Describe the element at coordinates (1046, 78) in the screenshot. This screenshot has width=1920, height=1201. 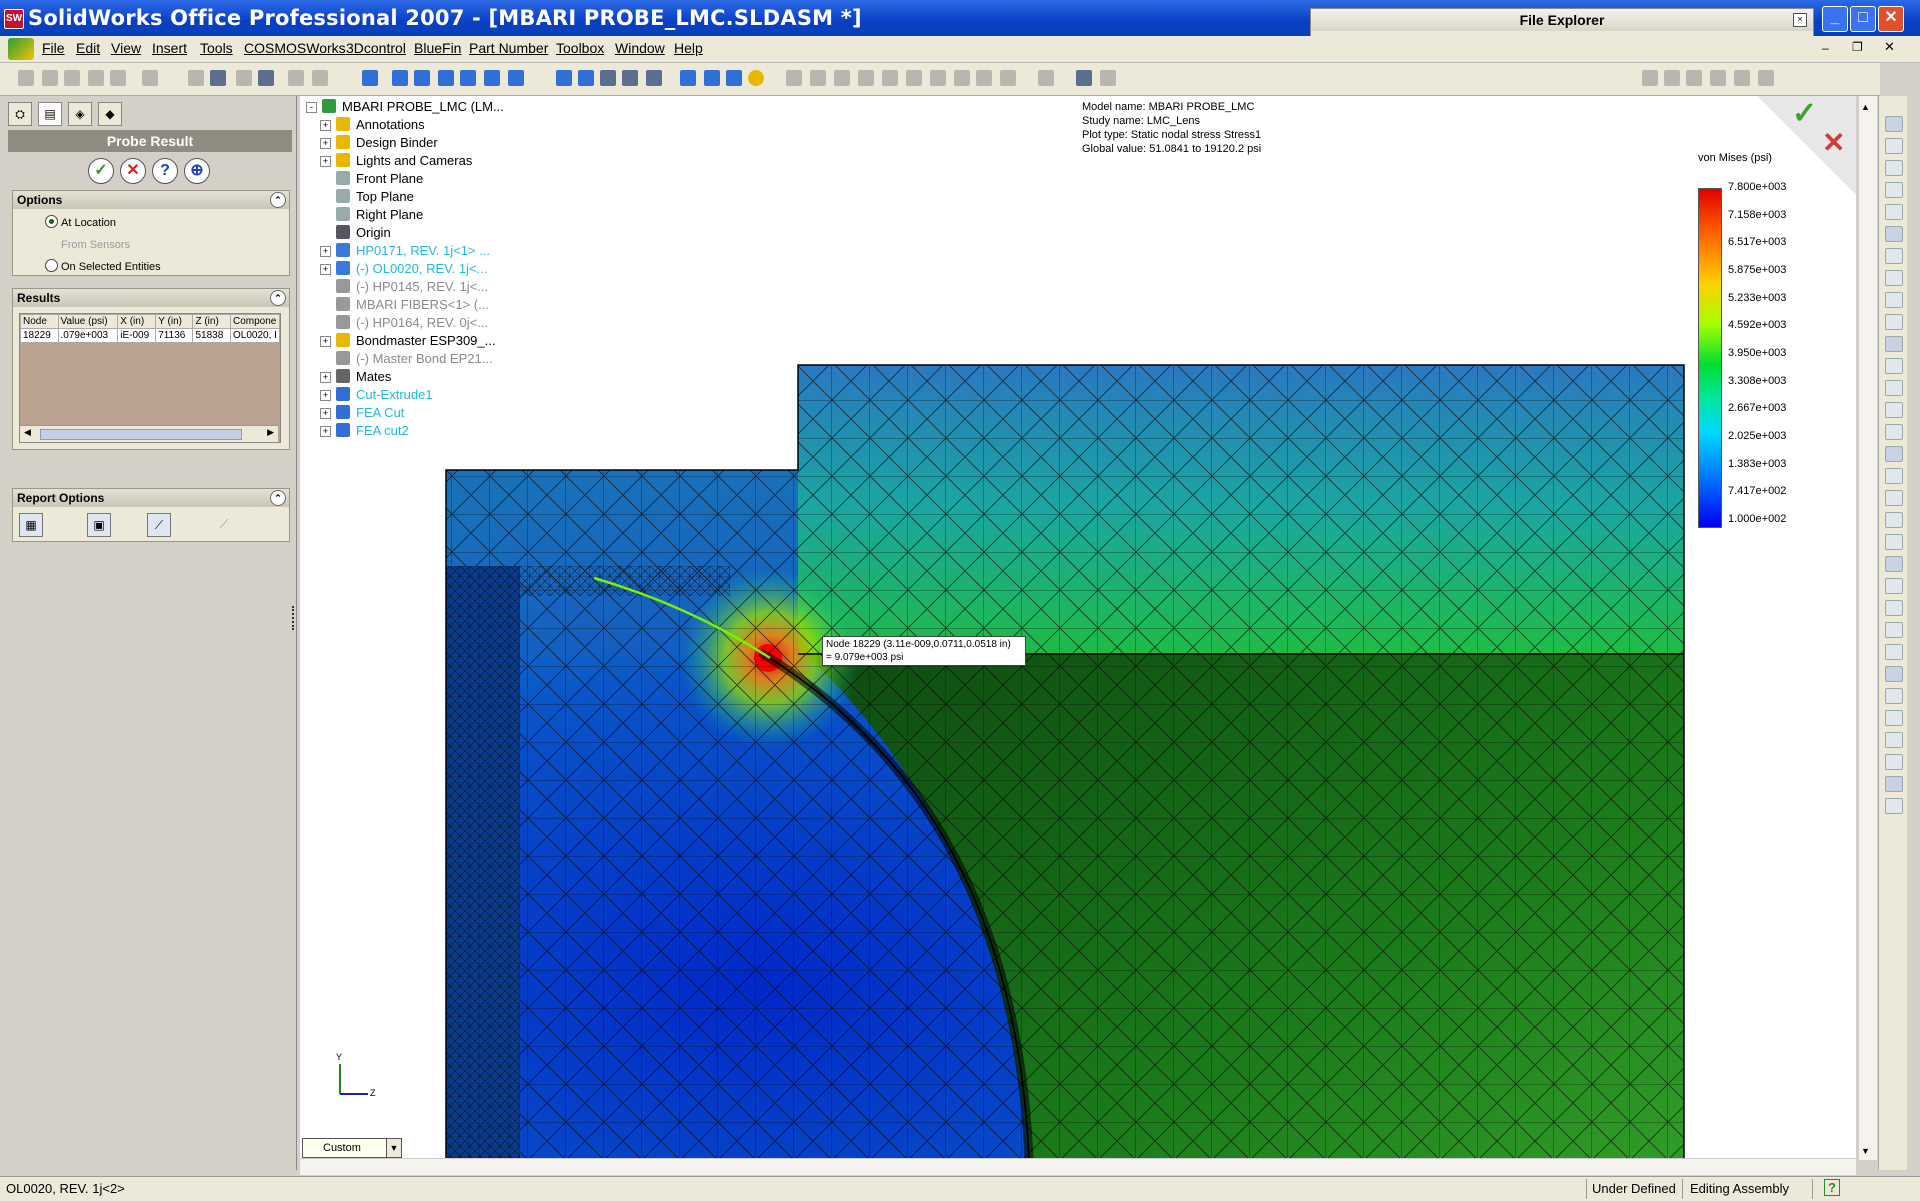
I see `assembly-tool-11-icon` at that location.